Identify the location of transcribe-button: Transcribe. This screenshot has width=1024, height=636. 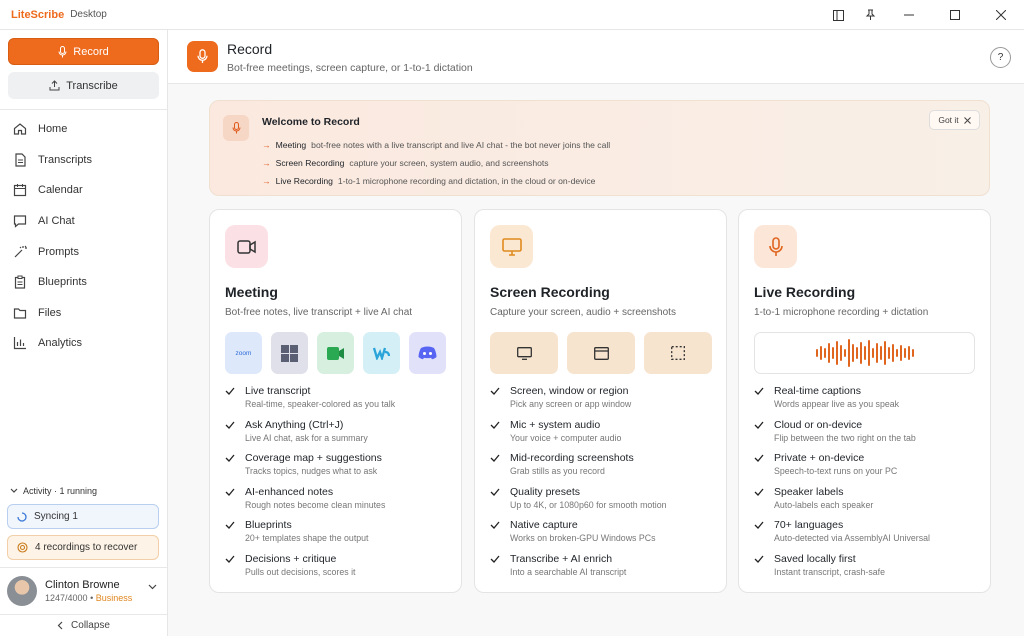
(83, 85).